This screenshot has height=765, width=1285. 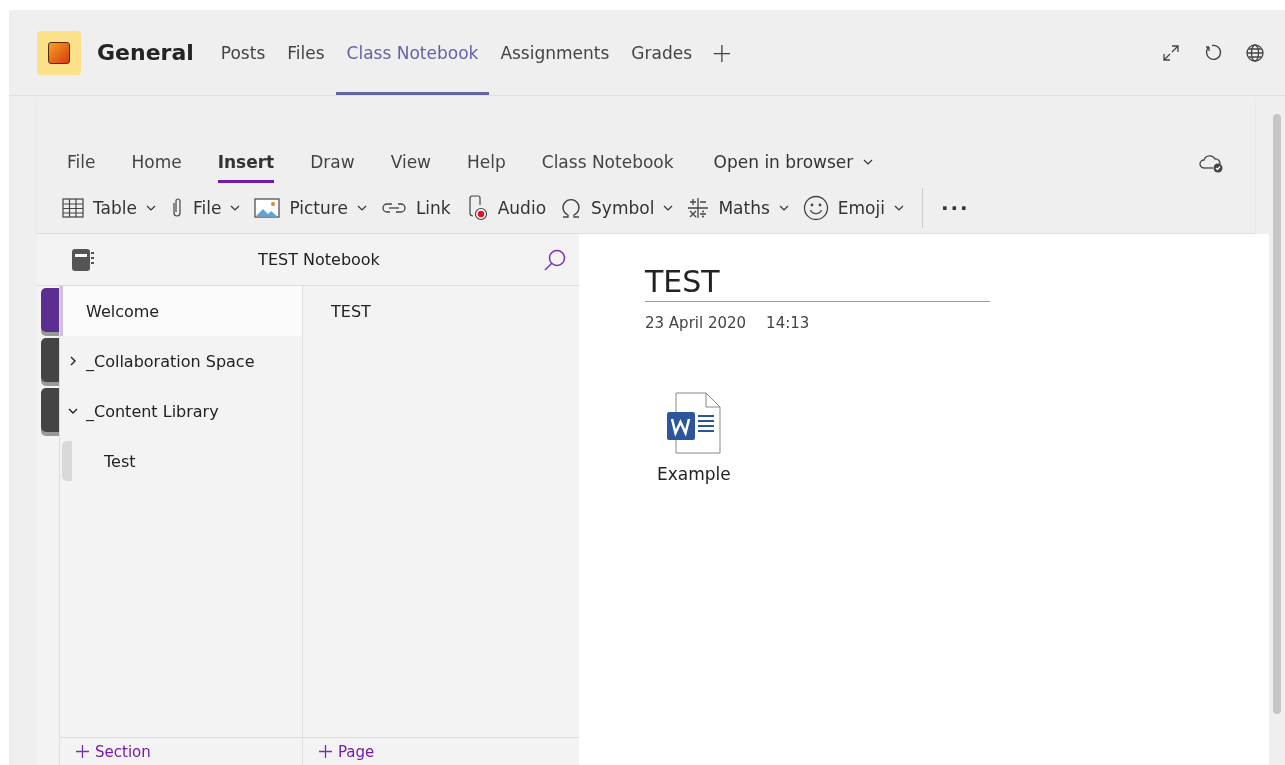 What do you see at coordinates (59, 52) in the screenshot?
I see `team-logo-icon` at bounding box center [59, 52].